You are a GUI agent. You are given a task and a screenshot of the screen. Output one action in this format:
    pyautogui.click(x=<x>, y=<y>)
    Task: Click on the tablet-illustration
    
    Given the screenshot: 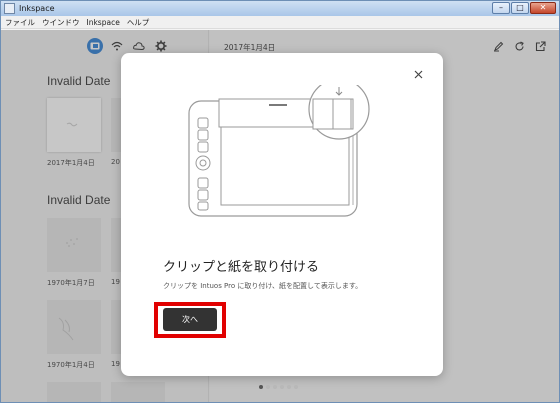 What is the action you would take?
    pyautogui.click(x=279, y=151)
    